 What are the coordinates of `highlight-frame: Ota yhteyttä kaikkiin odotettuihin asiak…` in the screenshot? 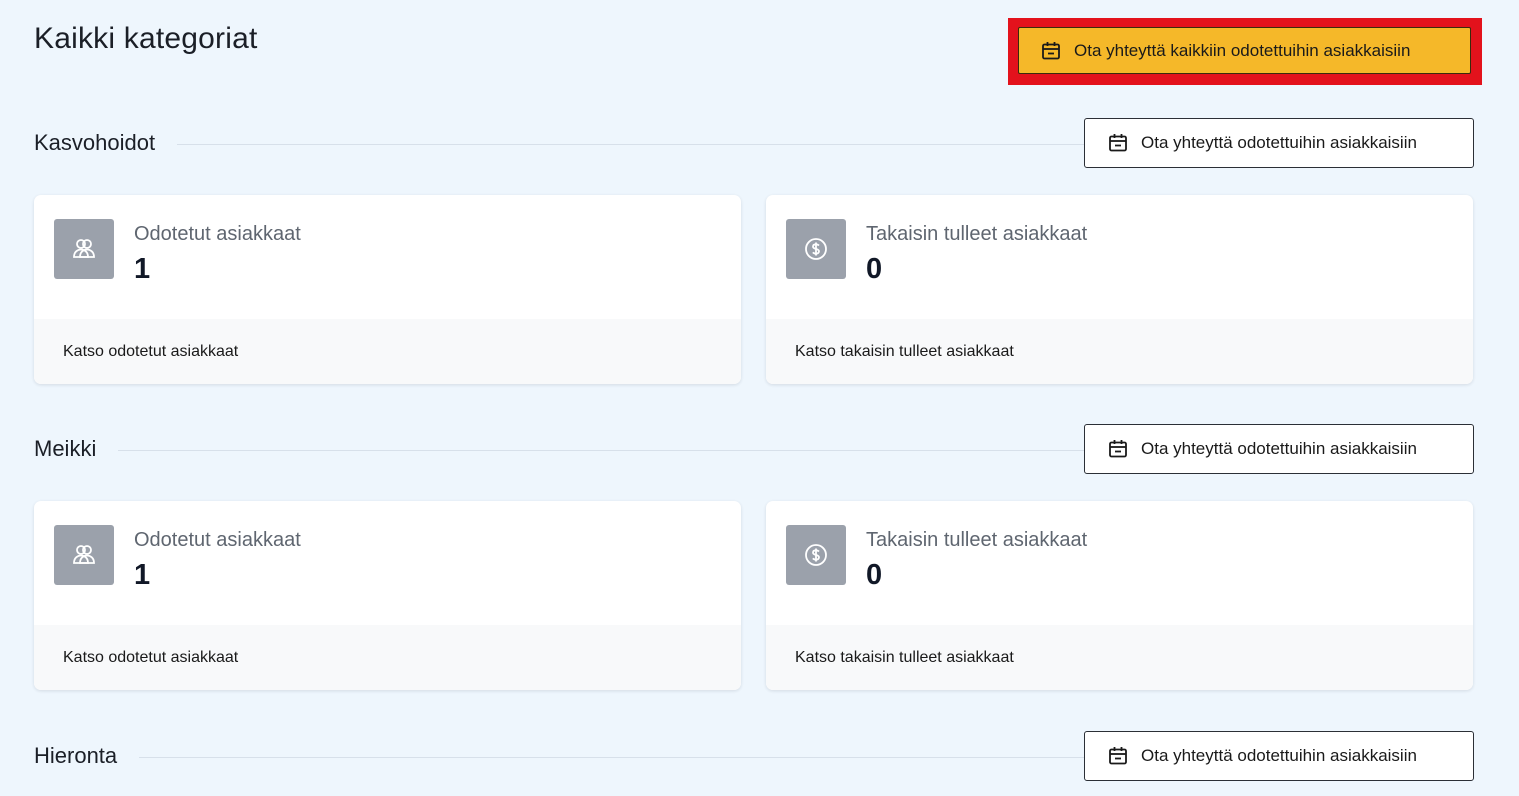 It's located at (1245, 51).